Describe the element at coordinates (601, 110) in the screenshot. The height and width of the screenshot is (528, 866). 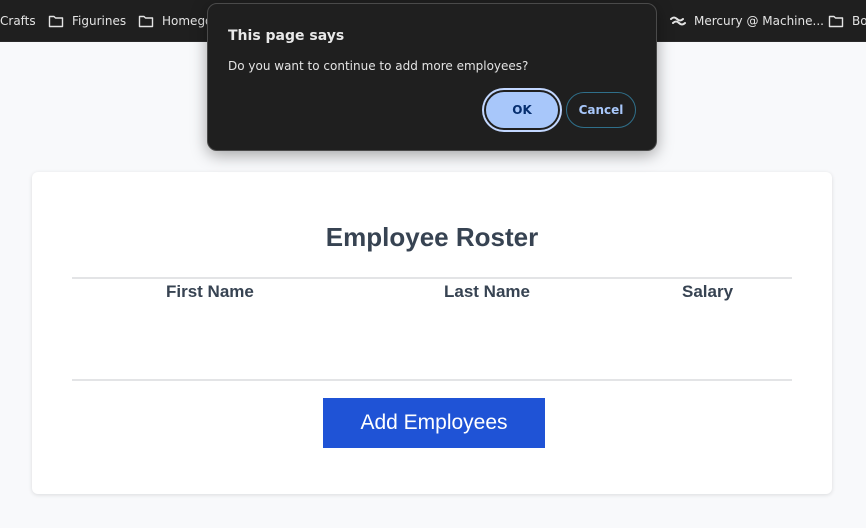
I see `cancel-button: Cancel` at that location.